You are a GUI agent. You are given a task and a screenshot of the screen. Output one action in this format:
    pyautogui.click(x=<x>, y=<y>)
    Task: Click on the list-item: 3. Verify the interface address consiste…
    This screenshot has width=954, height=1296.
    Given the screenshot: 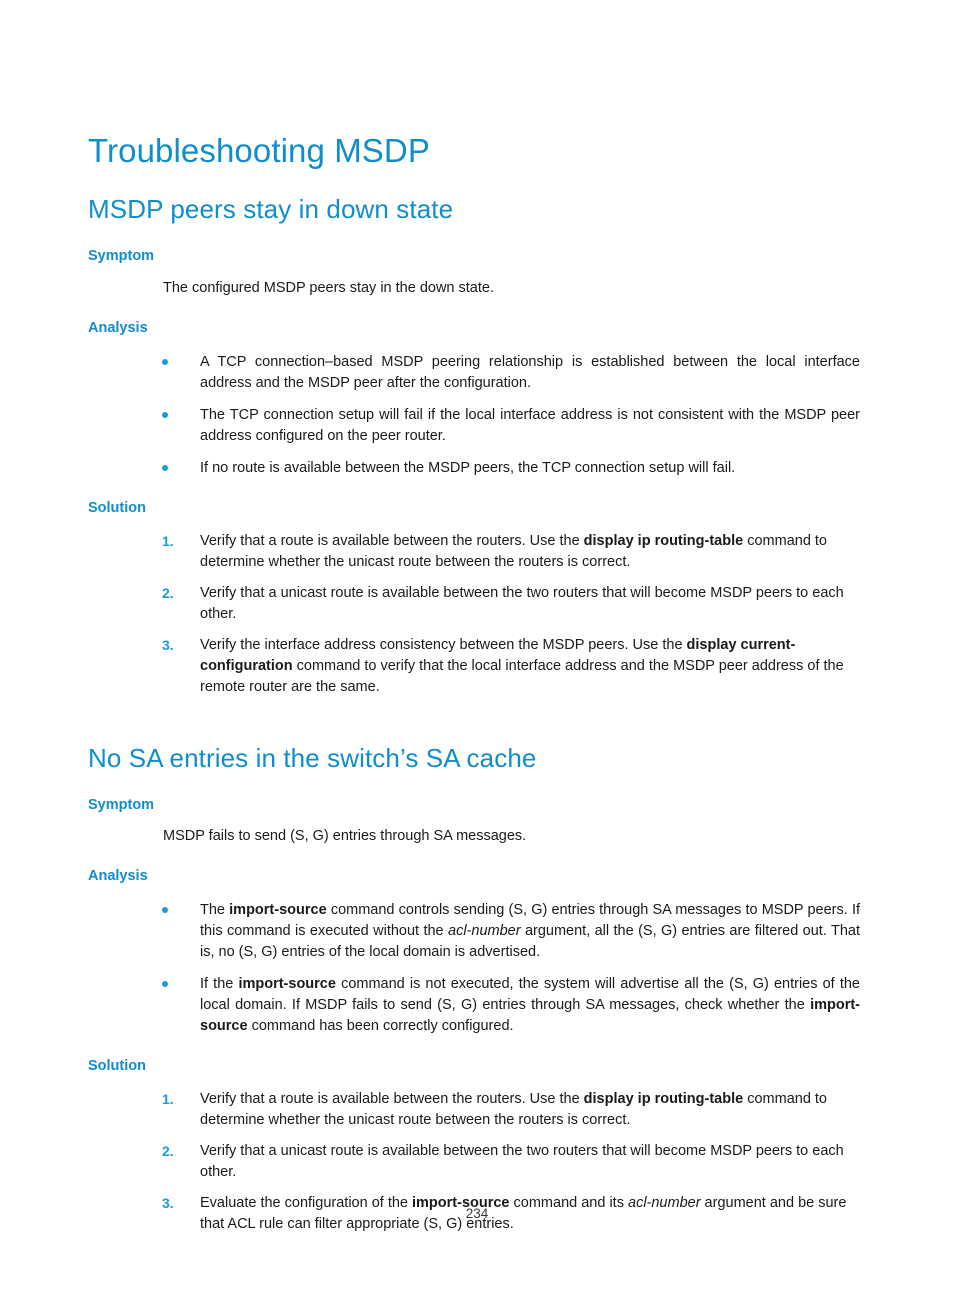 What is the action you would take?
    pyautogui.click(x=477, y=666)
    